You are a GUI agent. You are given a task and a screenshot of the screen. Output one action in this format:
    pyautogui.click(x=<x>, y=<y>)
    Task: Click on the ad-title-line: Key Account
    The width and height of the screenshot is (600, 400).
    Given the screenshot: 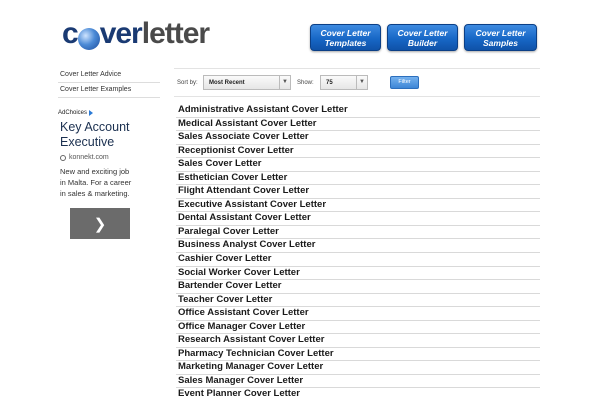 What is the action you would take?
    pyautogui.click(x=95, y=127)
    